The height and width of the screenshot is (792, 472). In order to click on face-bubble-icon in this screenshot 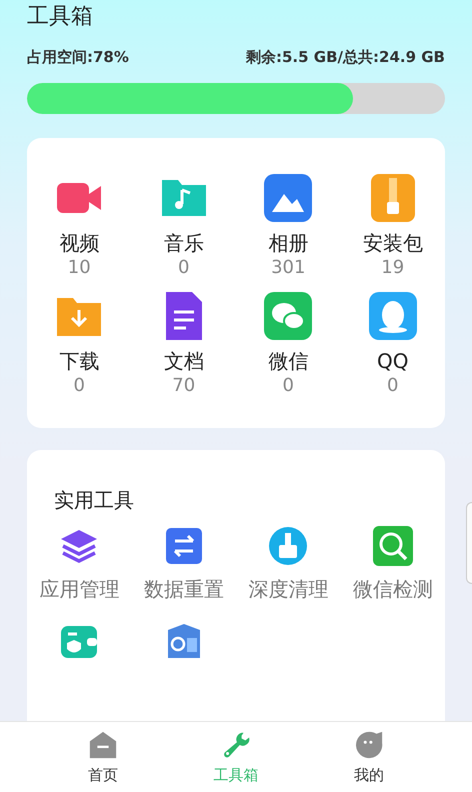, I will do `click(369, 745)`.